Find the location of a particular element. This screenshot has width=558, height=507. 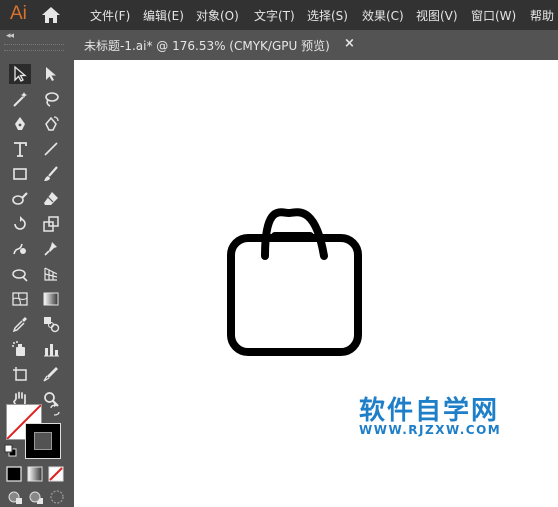

menu-effect: 效果(C) is located at coordinates (383, 15).